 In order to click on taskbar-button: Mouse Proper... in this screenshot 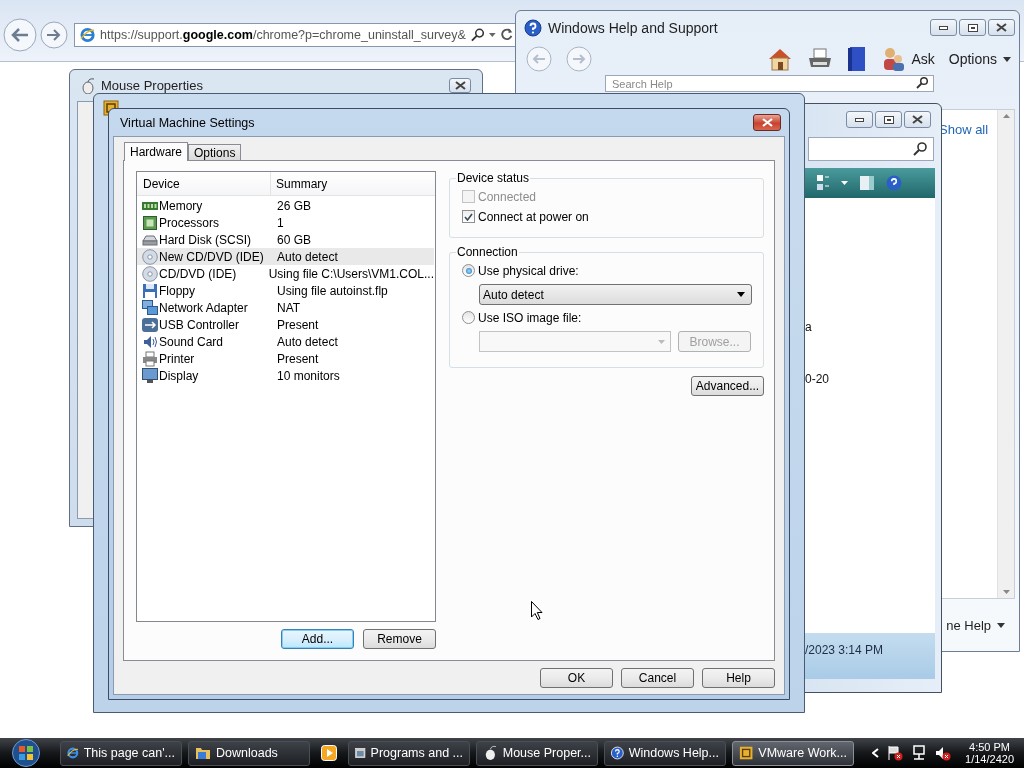, I will do `click(537, 753)`.